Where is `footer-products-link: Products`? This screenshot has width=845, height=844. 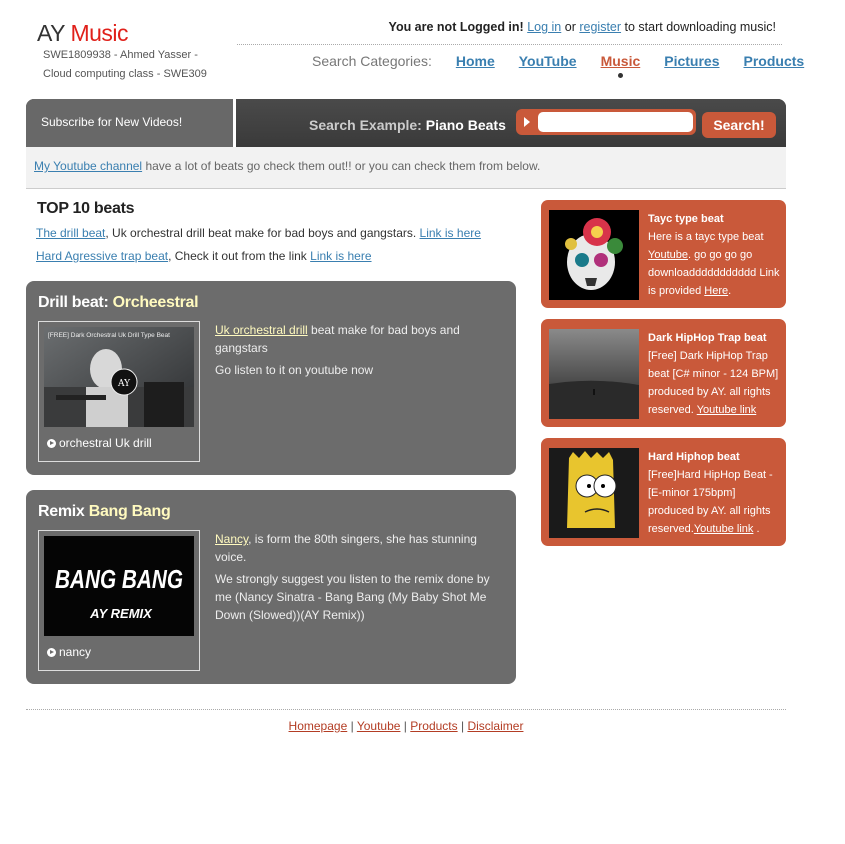 footer-products-link: Products is located at coordinates (433, 726).